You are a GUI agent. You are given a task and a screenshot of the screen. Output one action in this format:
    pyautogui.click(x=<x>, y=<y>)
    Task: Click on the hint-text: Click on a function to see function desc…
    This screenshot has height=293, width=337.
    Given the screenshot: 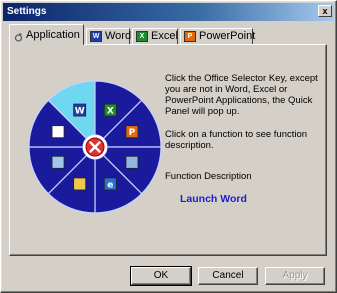 What is the action you would take?
    pyautogui.click(x=236, y=140)
    